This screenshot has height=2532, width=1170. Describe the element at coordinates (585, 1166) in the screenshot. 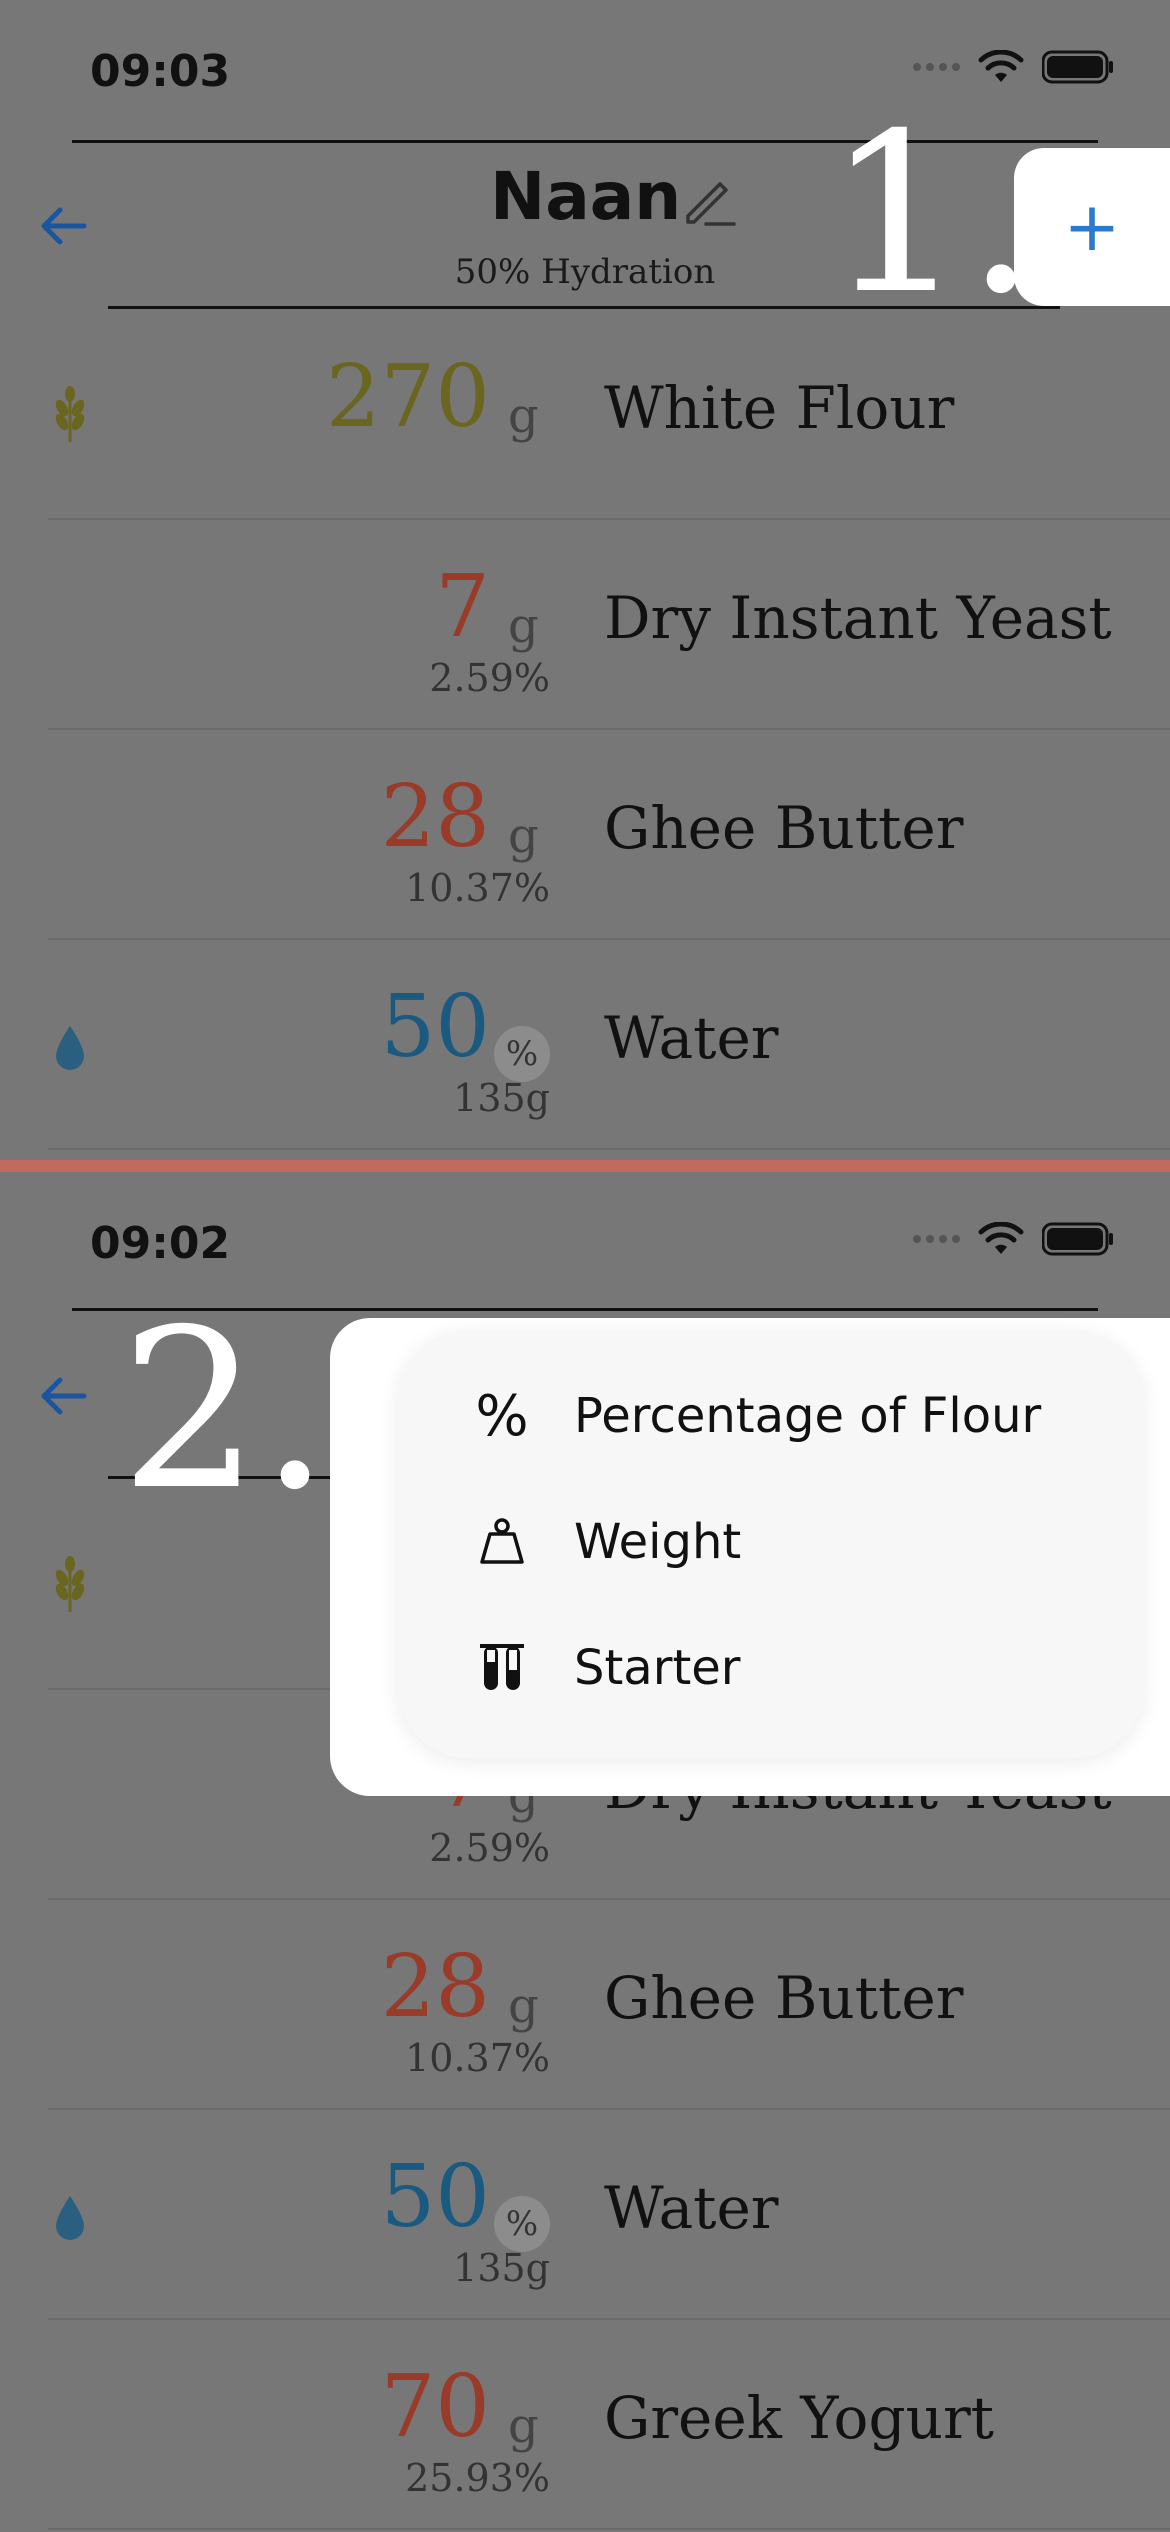

I see `screenshot-divider` at that location.